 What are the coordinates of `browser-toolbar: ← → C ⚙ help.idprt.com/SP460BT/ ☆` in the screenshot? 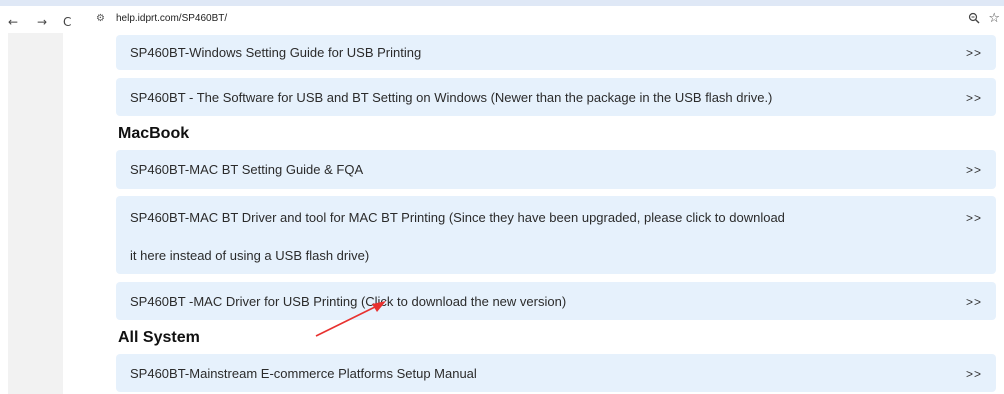 It's located at (502, 16).